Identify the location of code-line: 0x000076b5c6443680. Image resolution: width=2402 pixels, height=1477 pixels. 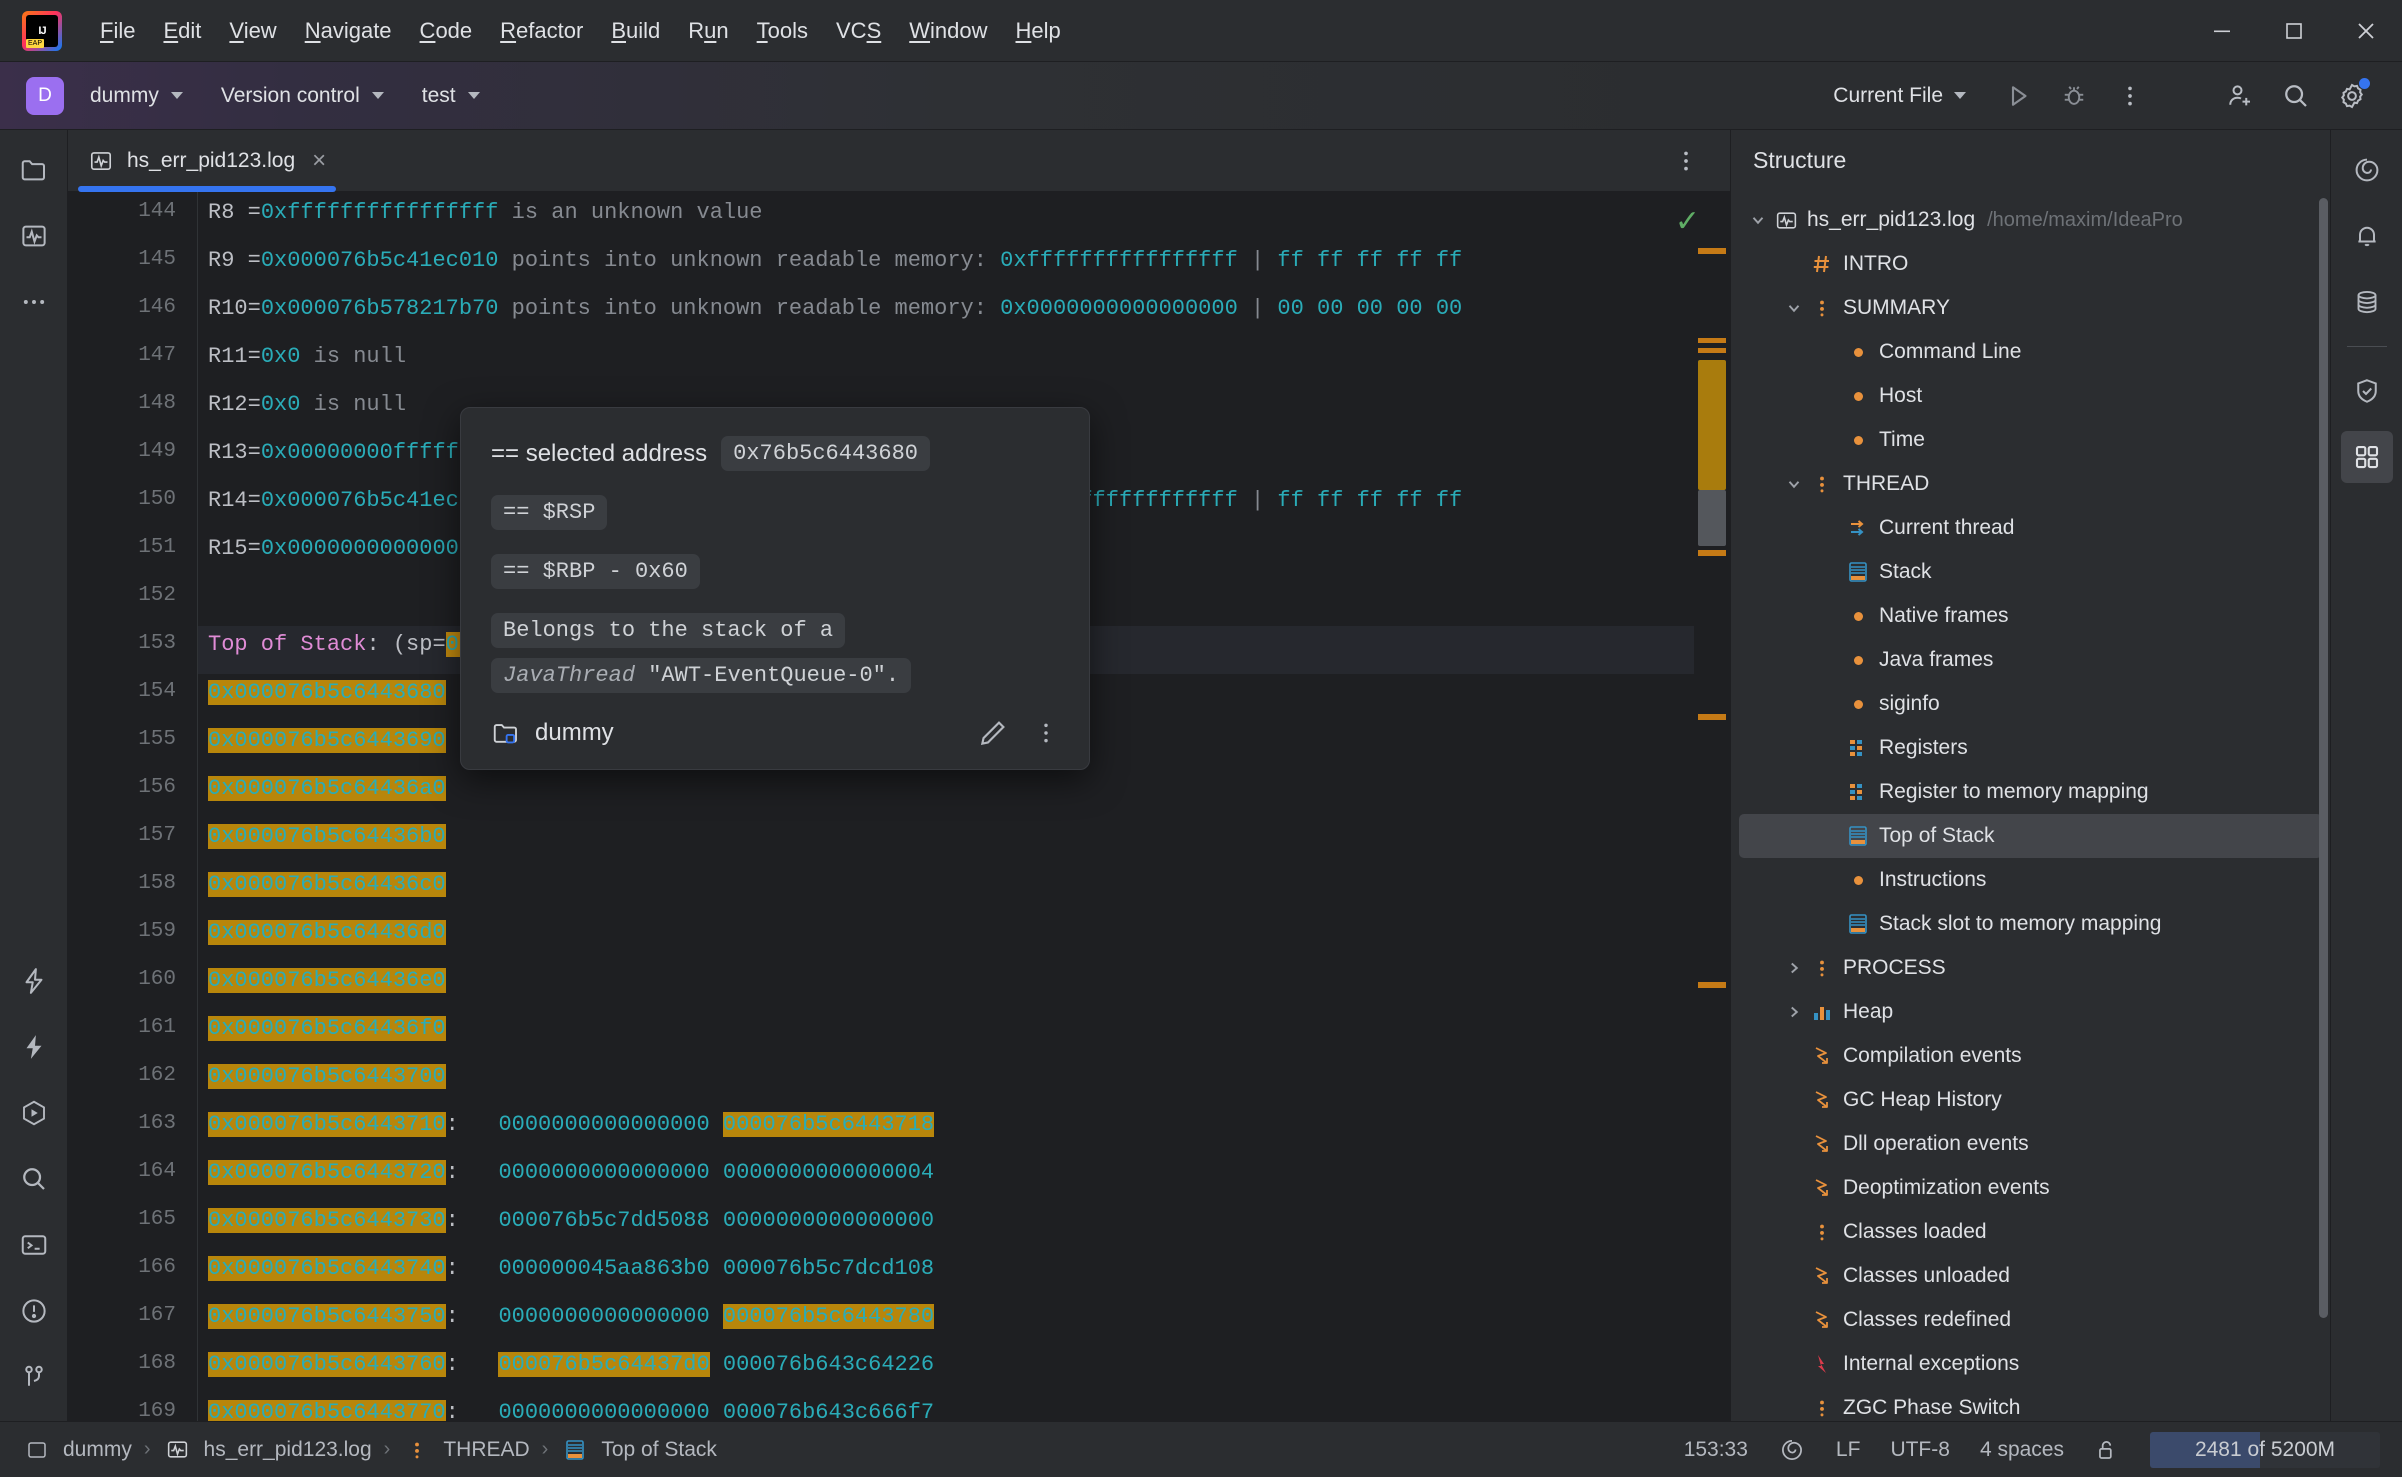
(327, 692).